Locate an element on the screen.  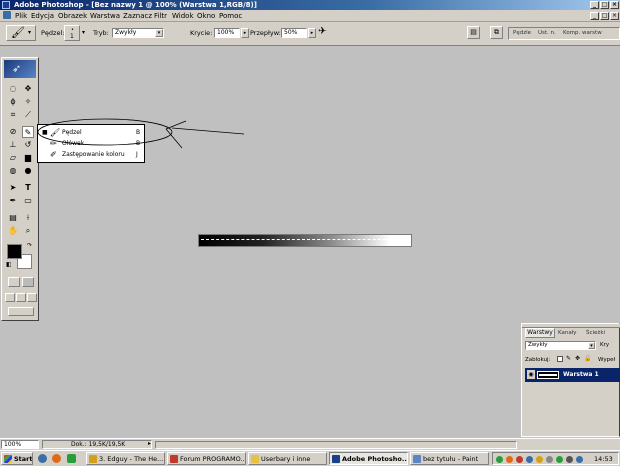
eraser-tool-icon: ▱ is located at coordinates (13, 158).